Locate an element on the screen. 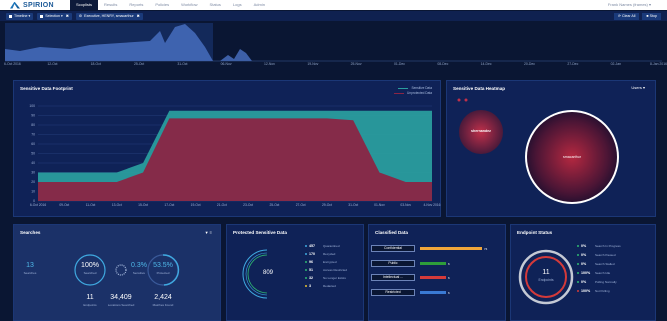  nav-tab-logs: Logs is located at coordinates (237, 5).